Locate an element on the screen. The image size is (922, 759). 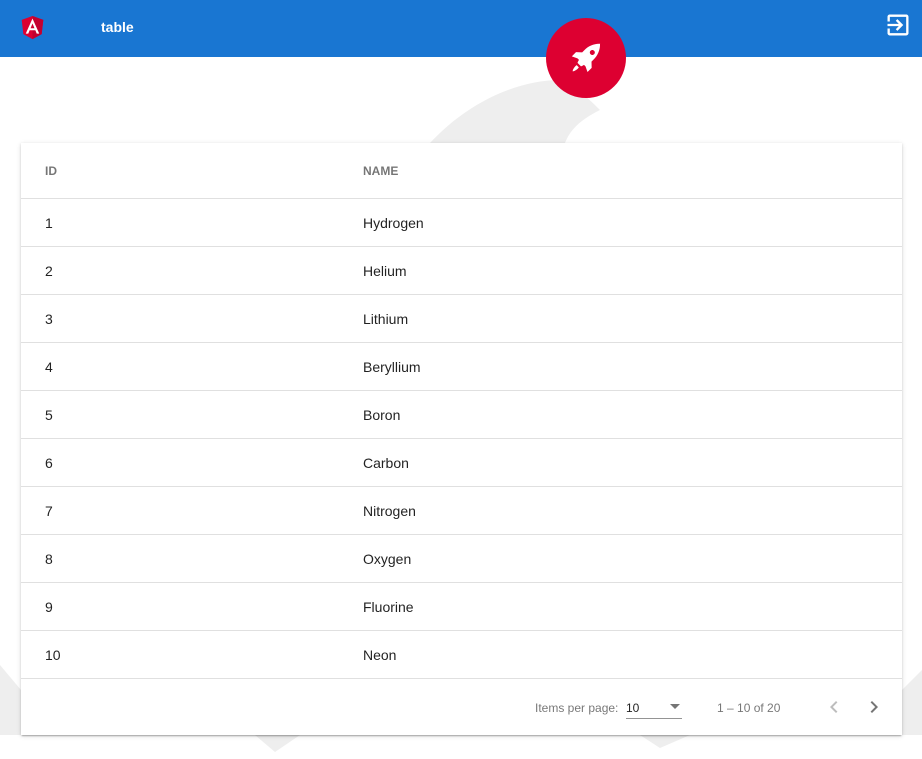
cell-id: 6 is located at coordinates (49, 462).